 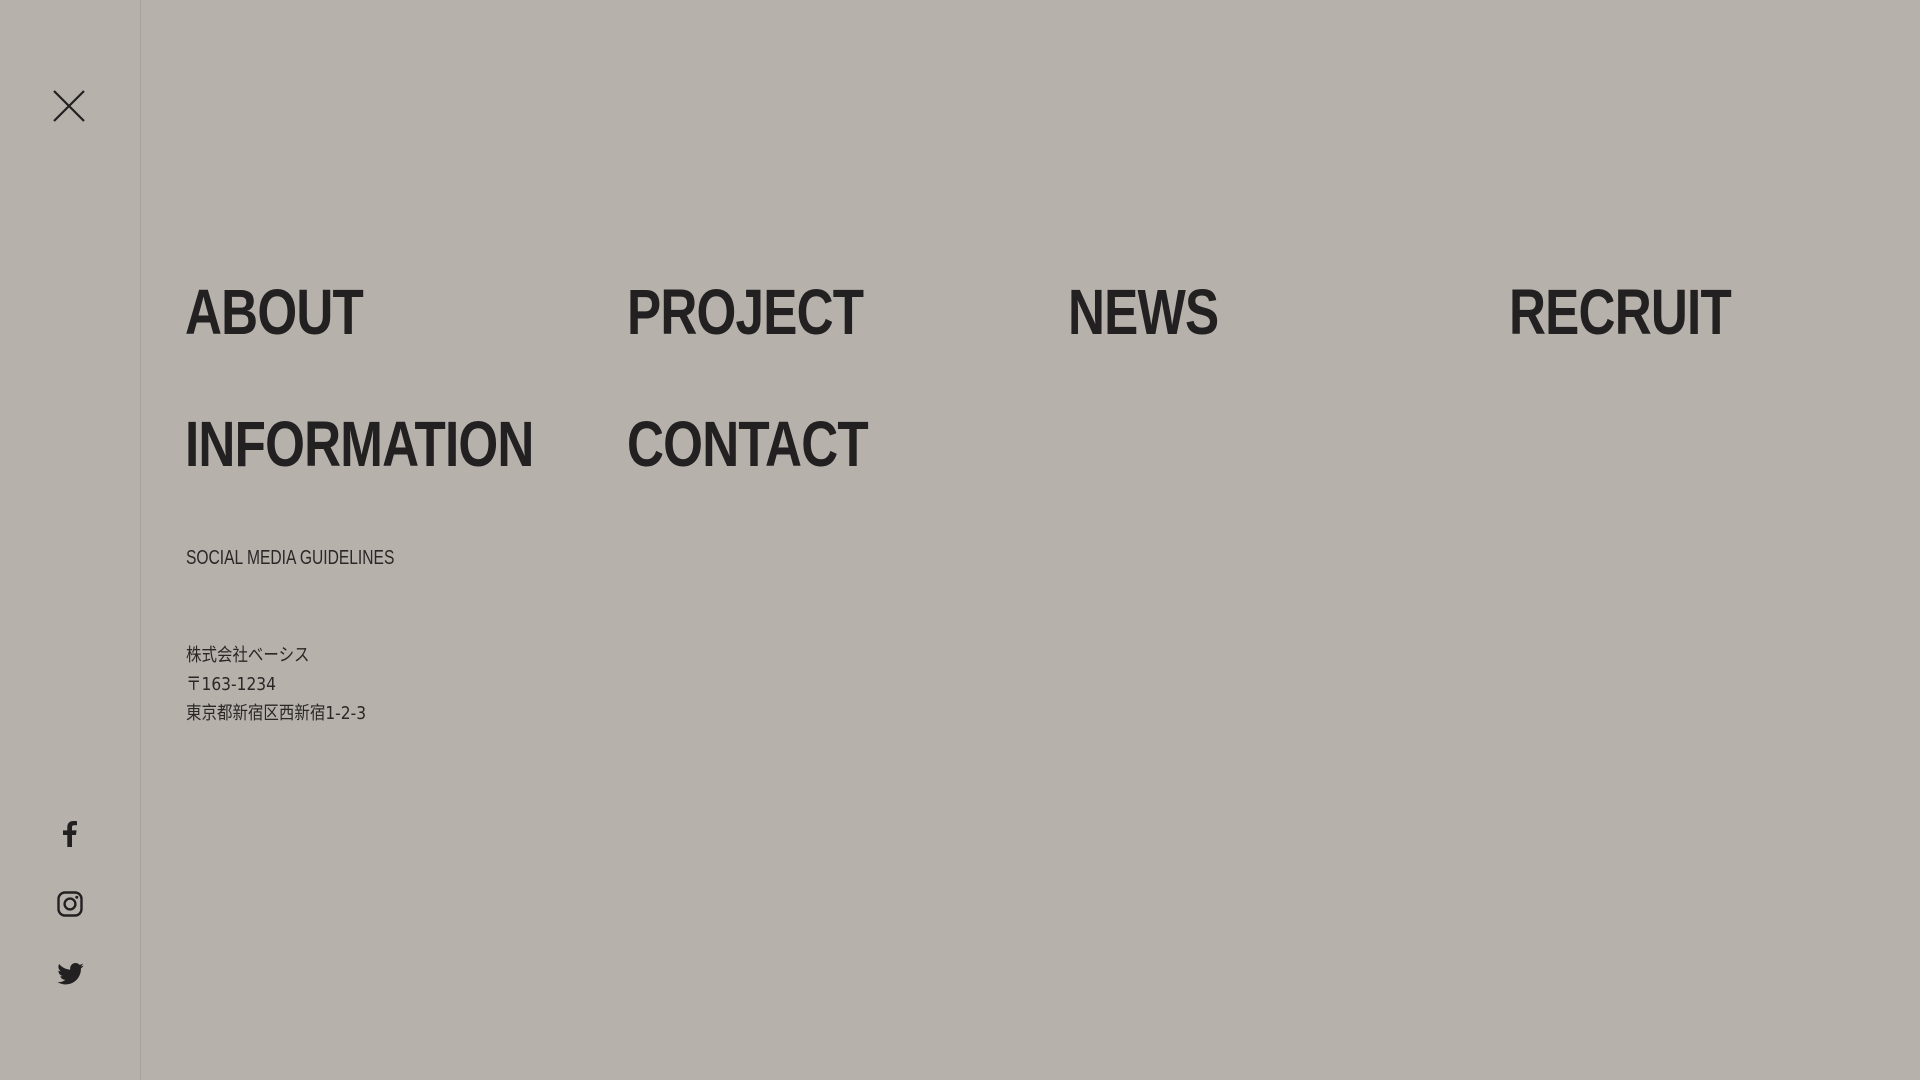 I want to click on instagram-icon, so click(x=70, y=904).